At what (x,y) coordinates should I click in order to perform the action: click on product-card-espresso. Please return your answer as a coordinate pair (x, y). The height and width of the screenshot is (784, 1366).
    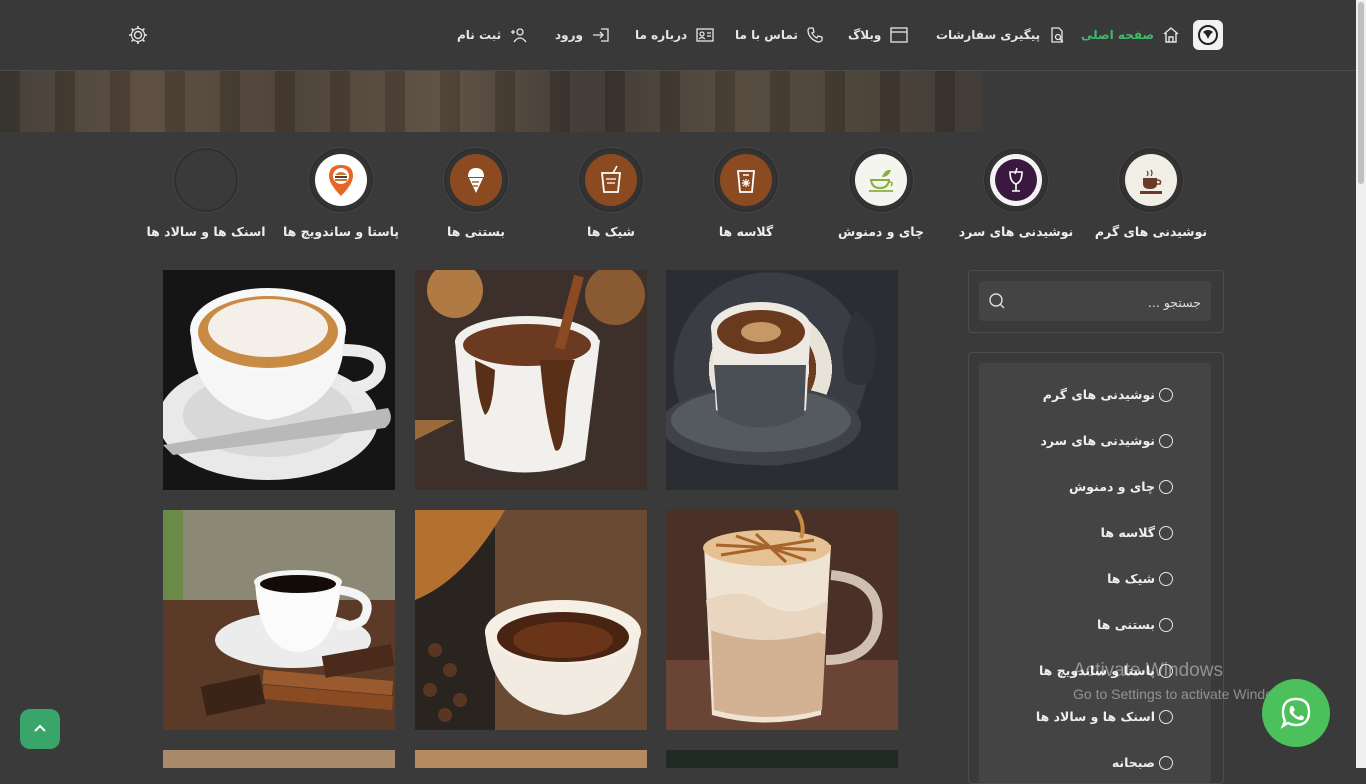
    Looking at the image, I should click on (531, 620).